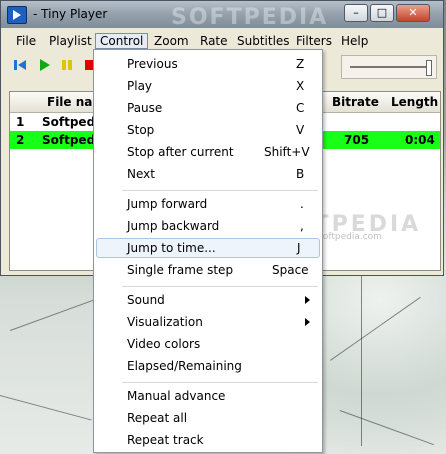 The image size is (446, 454). Describe the element at coordinates (208, 300) in the screenshot. I see `menu-item-sound: Sound` at that location.